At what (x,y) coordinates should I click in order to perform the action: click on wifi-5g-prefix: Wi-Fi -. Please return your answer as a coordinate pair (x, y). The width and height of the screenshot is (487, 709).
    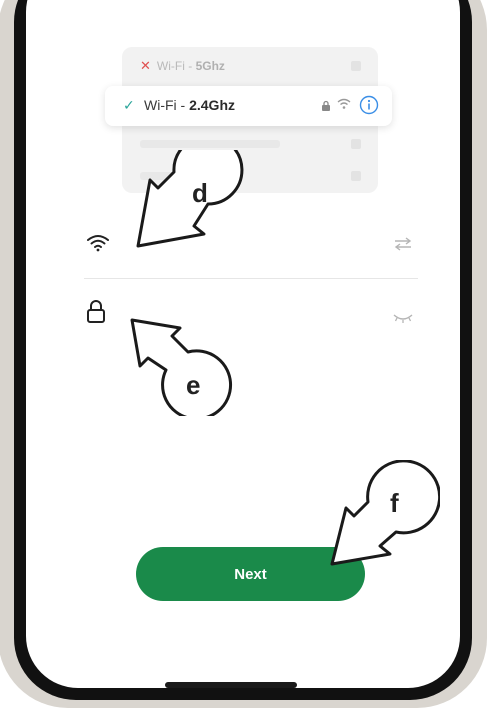
    Looking at the image, I should click on (176, 66).